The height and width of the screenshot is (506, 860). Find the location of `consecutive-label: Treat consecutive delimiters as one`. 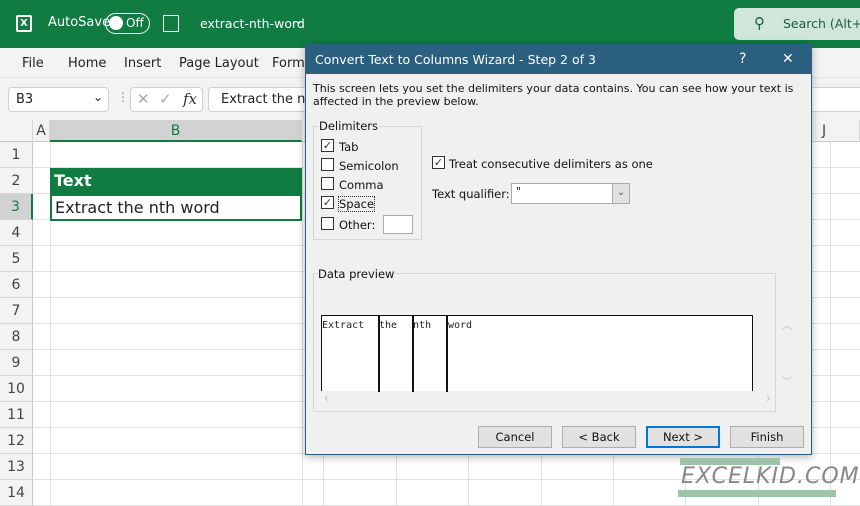

consecutive-label: Treat consecutive delimiters as one is located at coordinates (551, 164).